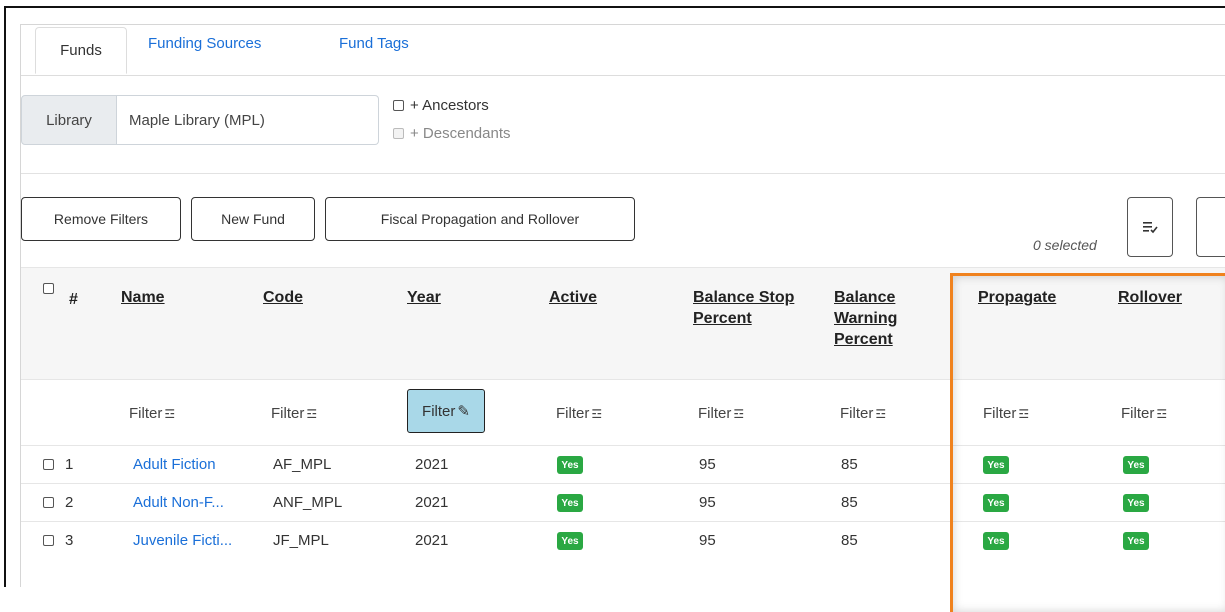 This screenshot has width=1225, height=612. What do you see at coordinates (301, 540) in the screenshot?
I see `fund-code: JF_MPL` at bounding box center [301, 540].